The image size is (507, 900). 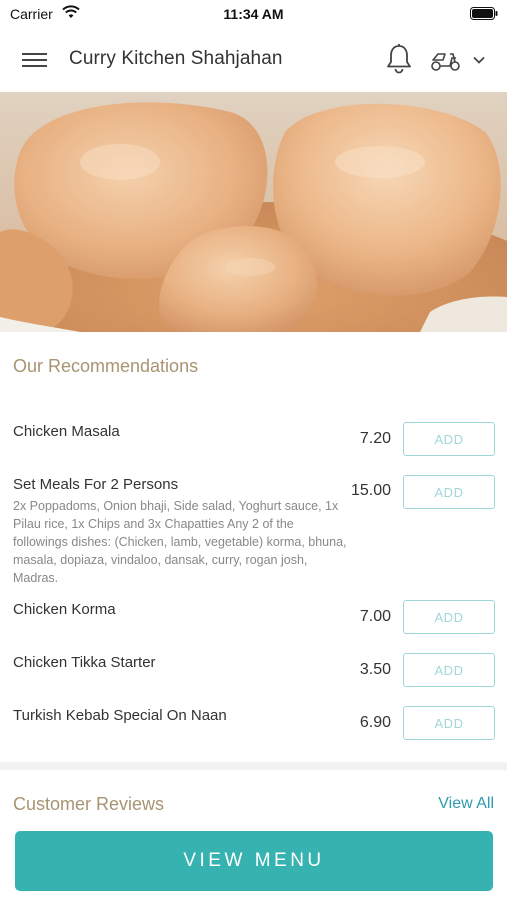 What do you see at coordinates (253, 766) in the screenshot?
I see `section-divider` at bounding box center [253, 766].